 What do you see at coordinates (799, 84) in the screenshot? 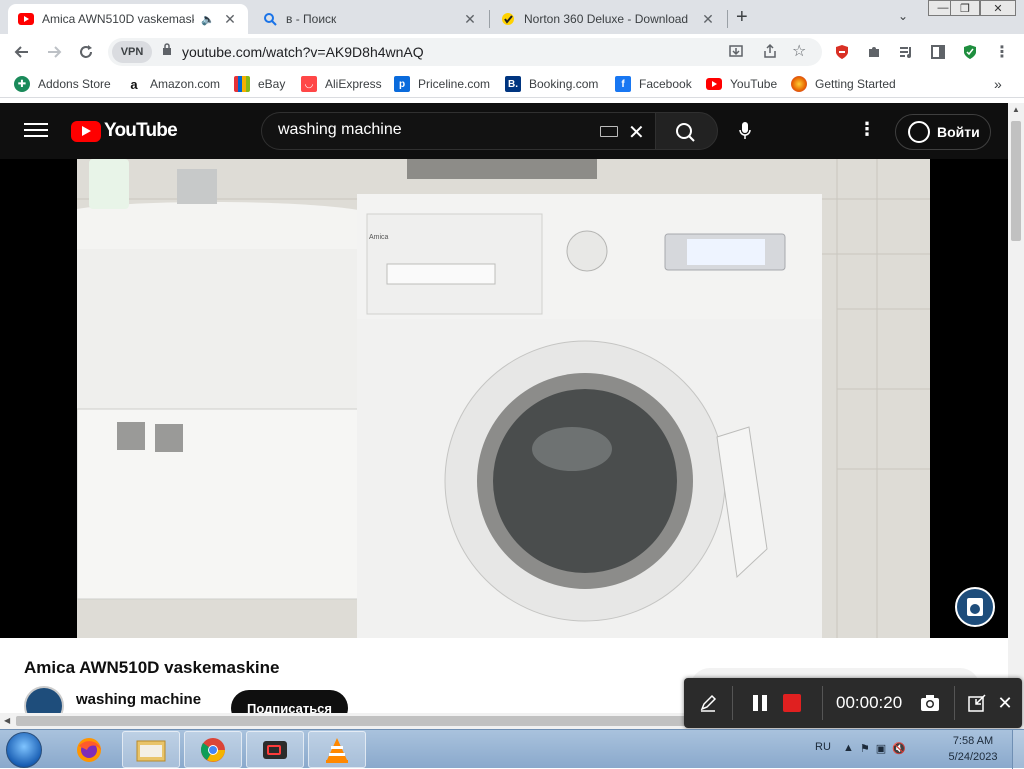
I see `firefox-icon` at bounding box center [799, 84].